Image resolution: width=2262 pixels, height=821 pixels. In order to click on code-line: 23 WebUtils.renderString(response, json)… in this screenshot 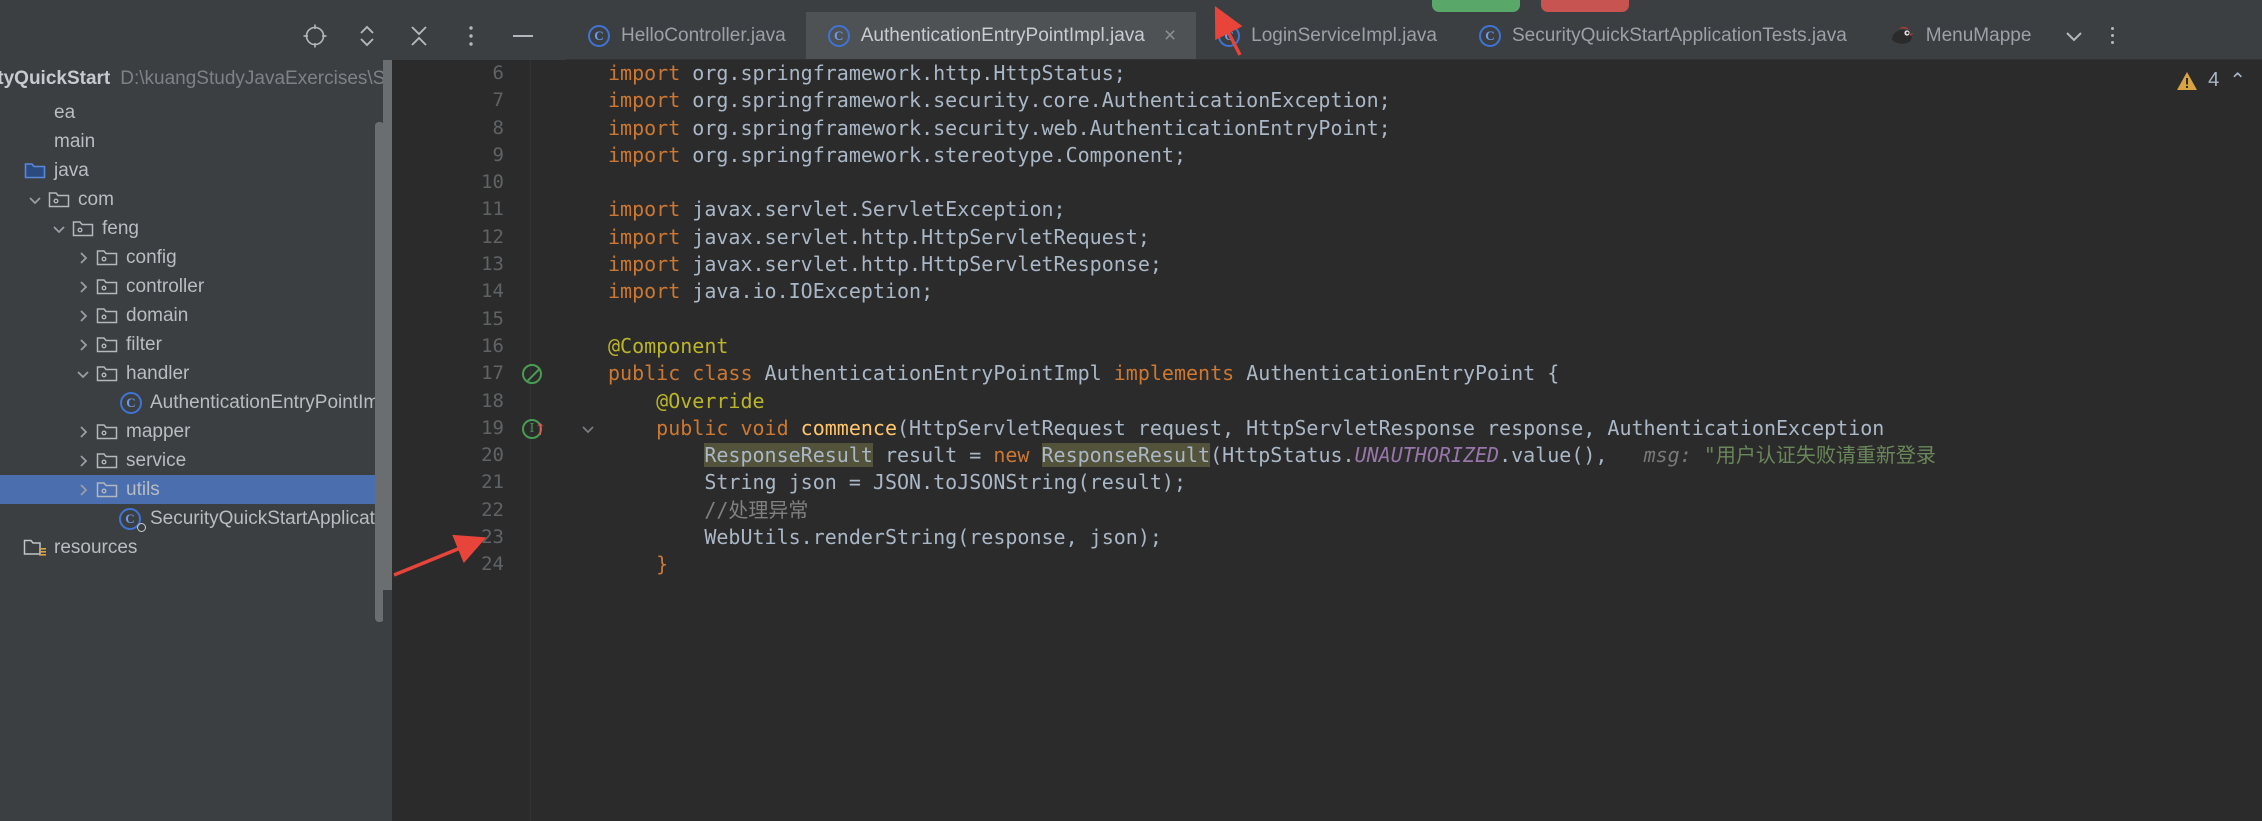, I will do `click(1327, 537)`.